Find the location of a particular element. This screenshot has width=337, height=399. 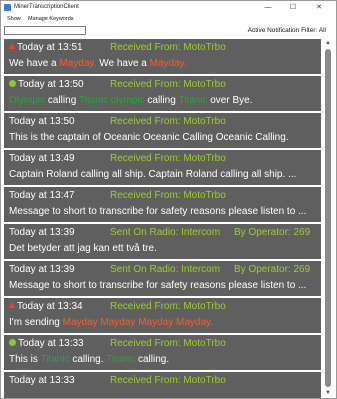

scroll-down-arrow-icon: ▼ is located at coordinates (328, 393).